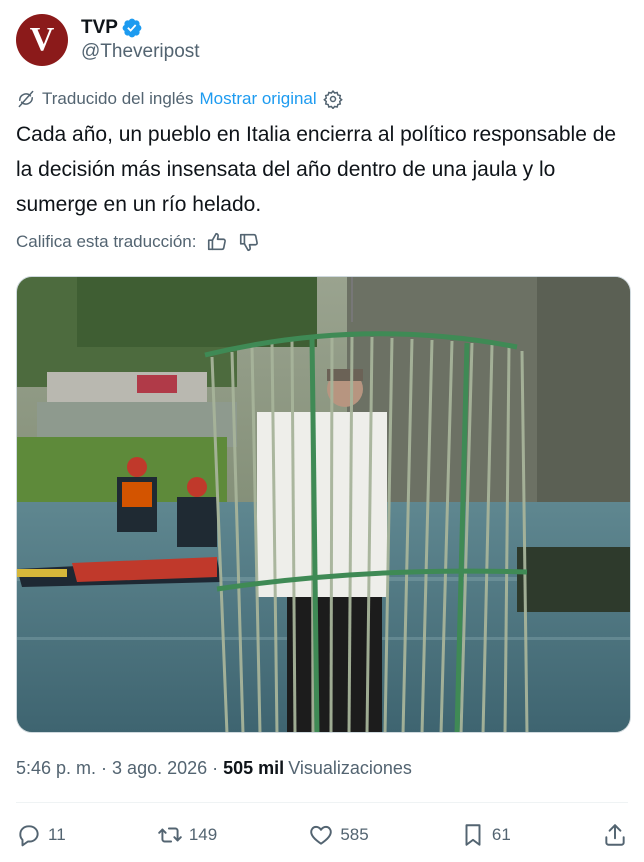  I want to click on translation-notice: Traducido del inglés Mostrar original, so click(179, 99).